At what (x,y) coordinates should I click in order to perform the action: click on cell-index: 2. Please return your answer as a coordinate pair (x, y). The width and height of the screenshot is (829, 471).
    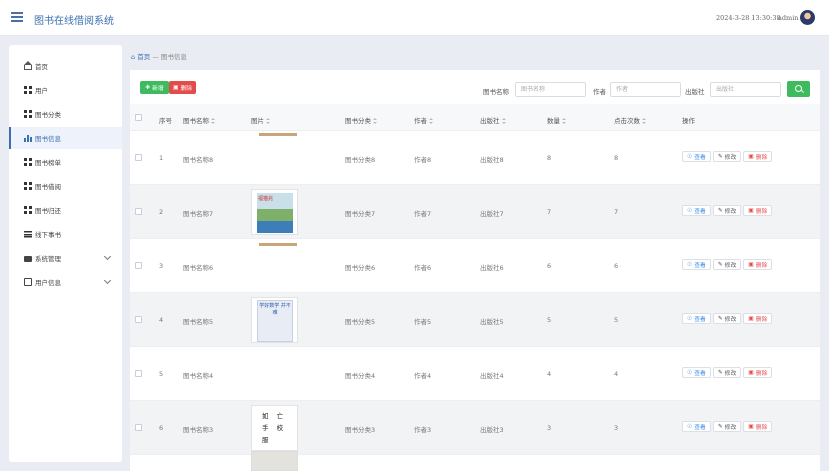
    Looking at the image, I should click on (161, 212).